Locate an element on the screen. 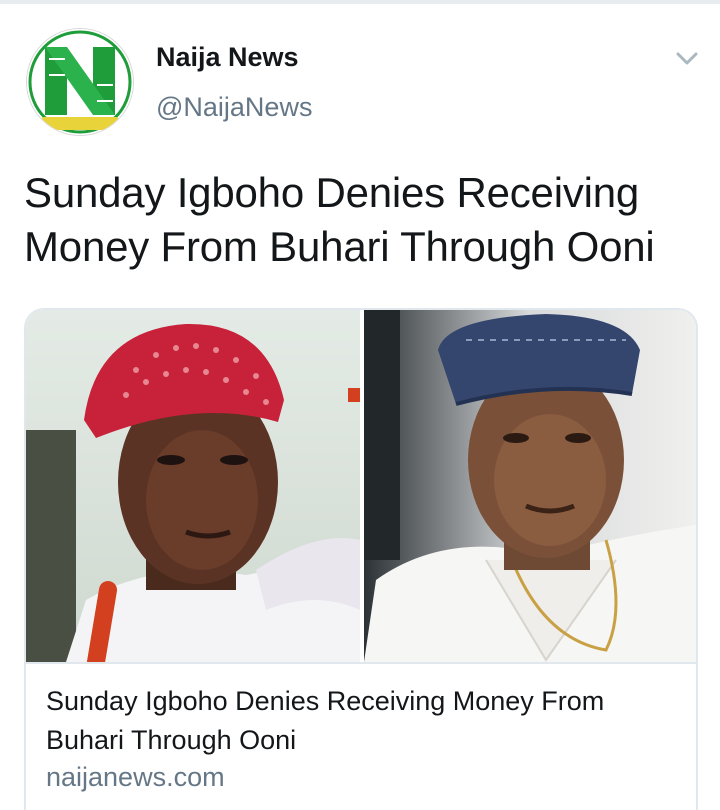  naija-news-logo is located at coordinates (80, 82).